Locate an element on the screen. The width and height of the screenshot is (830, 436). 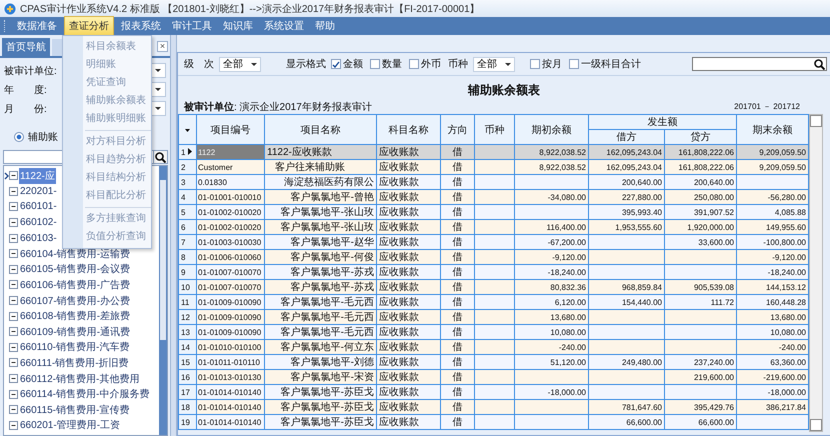
row-number: 5 is located at coordinates (187, 212).